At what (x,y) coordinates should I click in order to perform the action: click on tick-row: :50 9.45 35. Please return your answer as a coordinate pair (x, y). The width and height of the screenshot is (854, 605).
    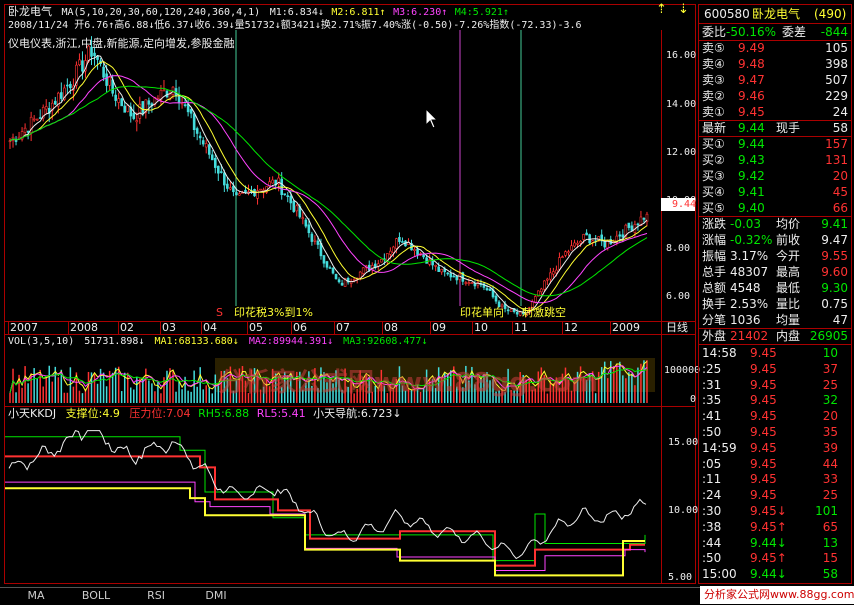
    Looking at the image, I should click on (775, 432).